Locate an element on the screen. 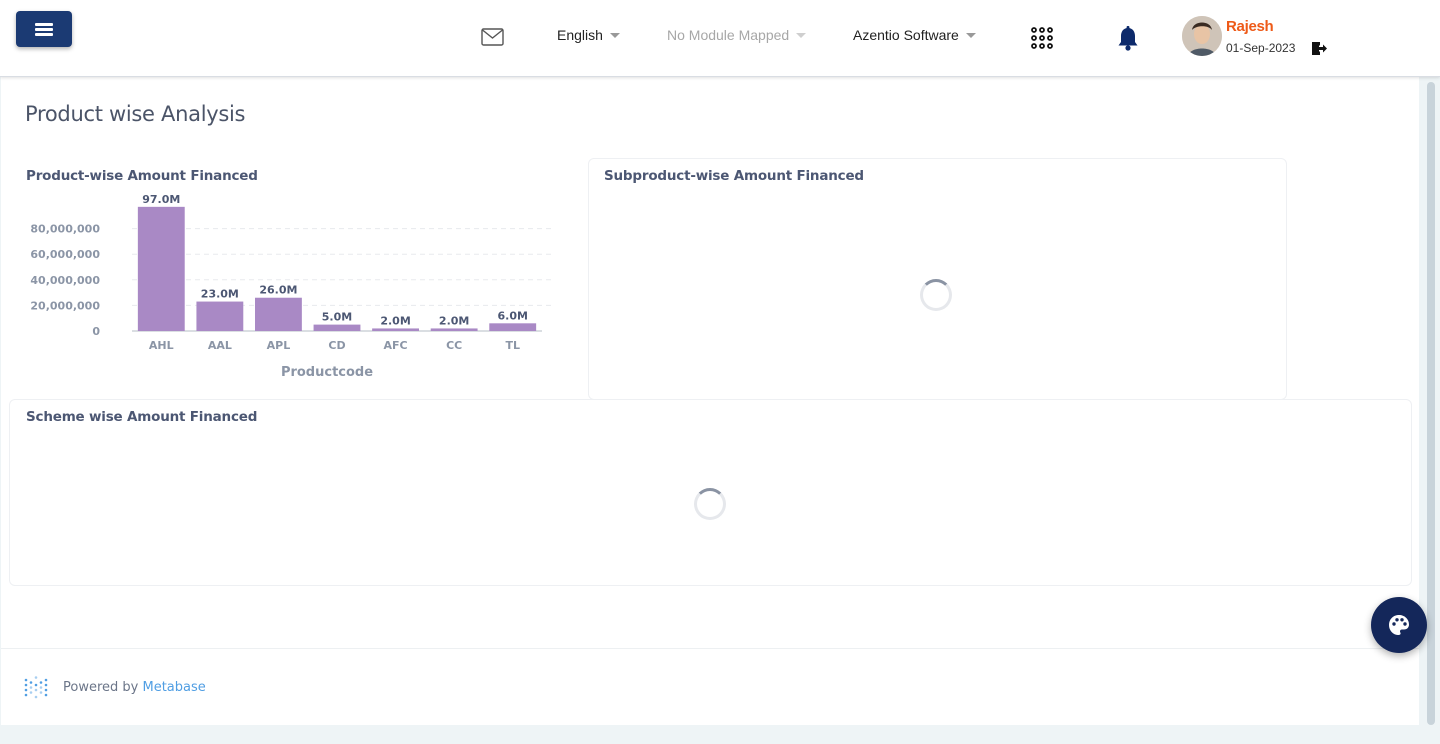 The width and height of the screenshot is (1440, 744). footer-divider is located at coordinates (710, 648).